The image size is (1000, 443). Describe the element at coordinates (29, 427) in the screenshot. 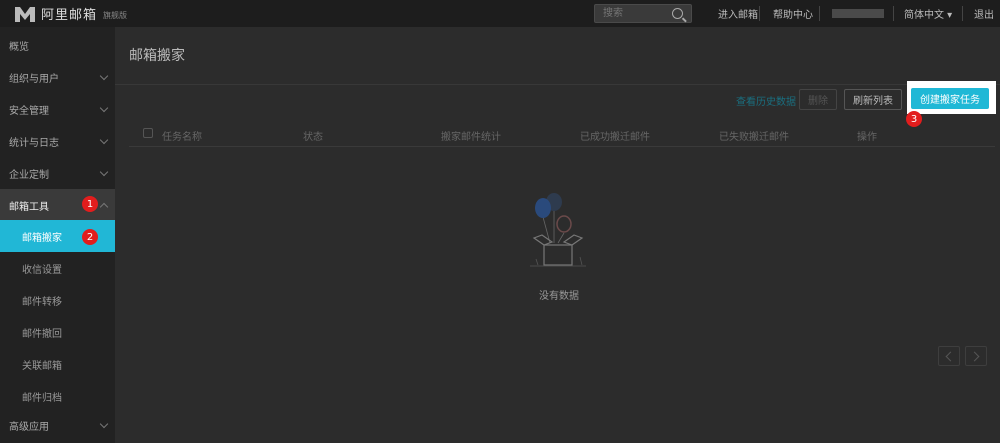

I see `sidebar-item-label: 高级应用` at that location.